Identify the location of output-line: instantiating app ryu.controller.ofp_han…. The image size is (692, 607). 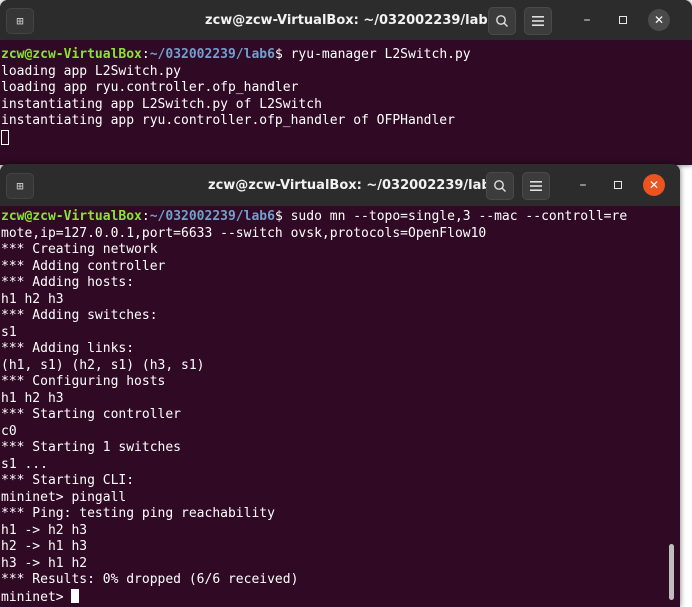
(228, 120).